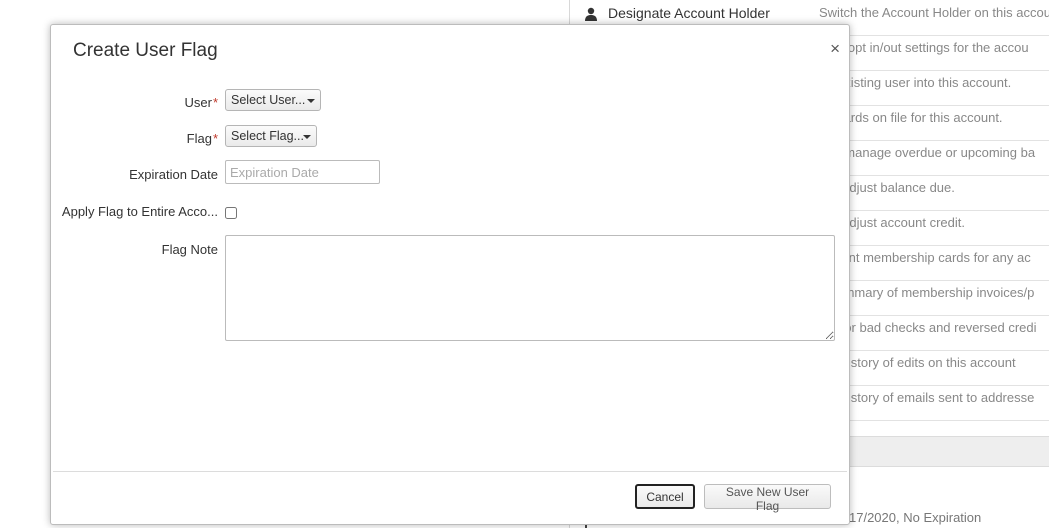 This screenshot has width=1049, height=528. Describe the element at coordinates (450, 471) in the screenshot. I see `footer-divider` at that location.